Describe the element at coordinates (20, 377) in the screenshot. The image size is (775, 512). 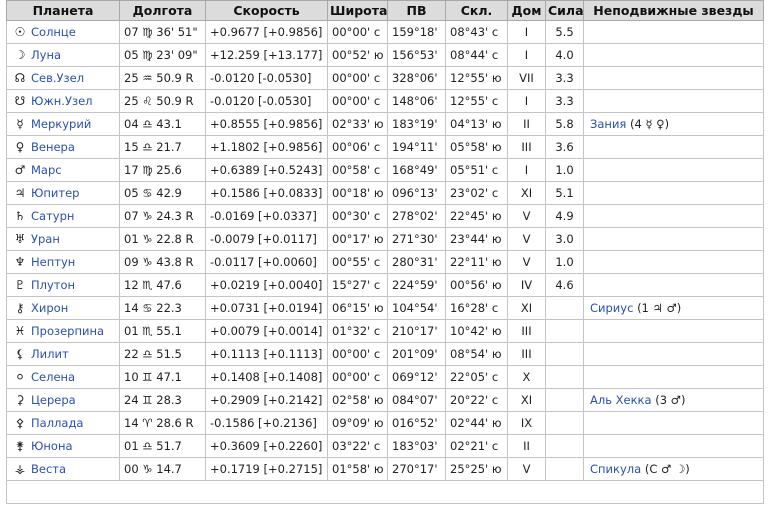
I see `selena-icon: ⚪` at that location.